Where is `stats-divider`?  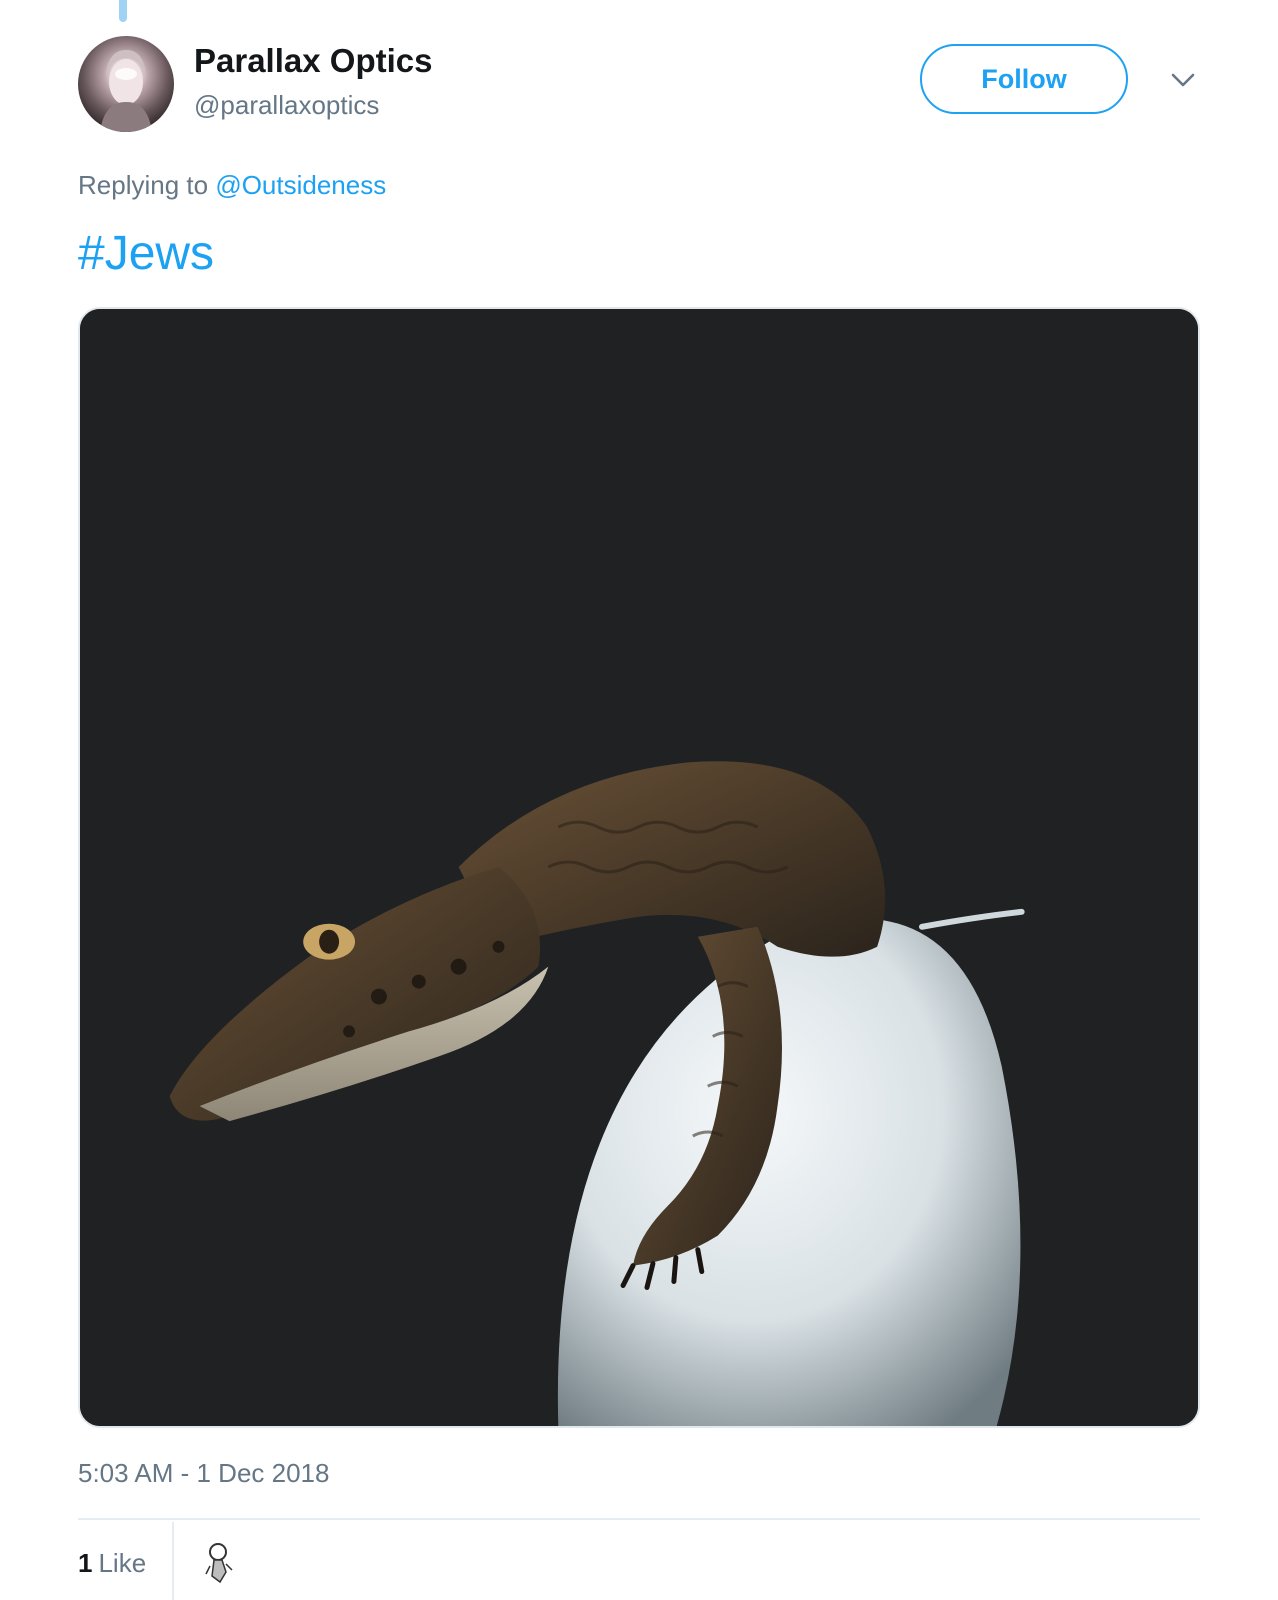
stats-divider is located at coordinates (639, 1519).